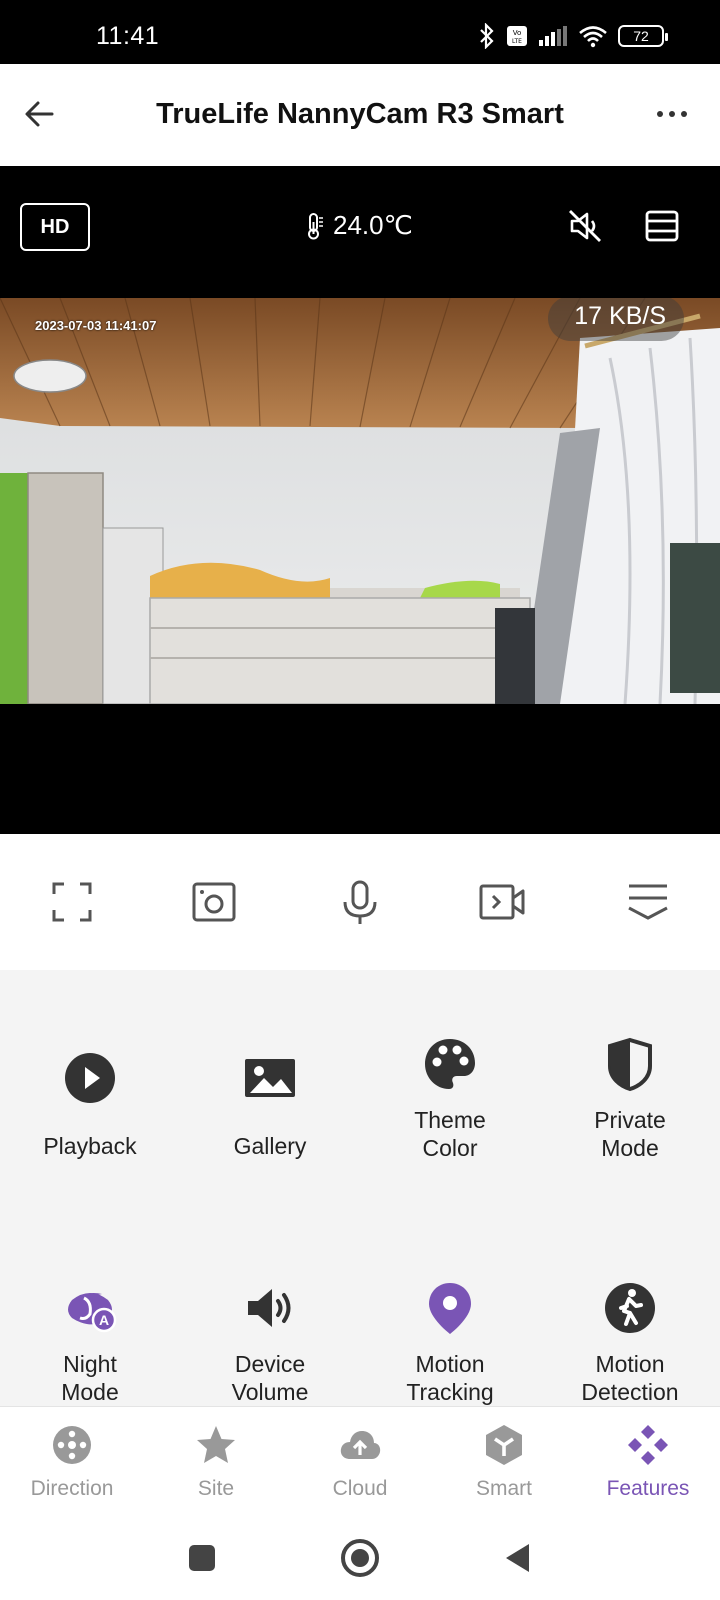  I want to click on night-mode-auto-icon: A, so click(92, 1312).